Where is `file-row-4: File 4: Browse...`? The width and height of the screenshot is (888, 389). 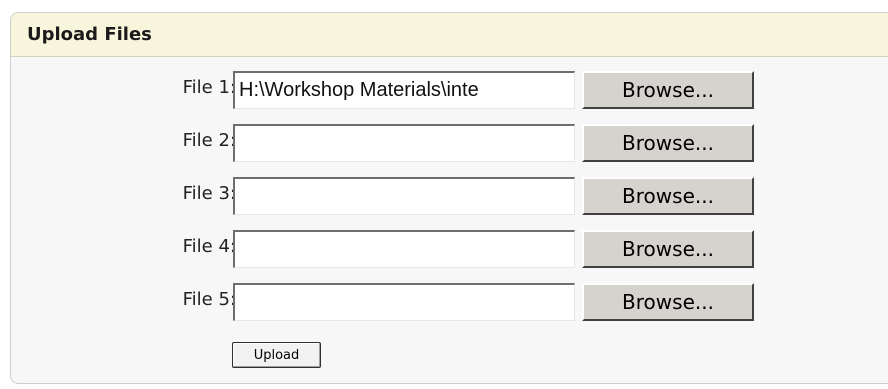
file-row-4: File 4: Browse... is located at coordinates (449, 250).